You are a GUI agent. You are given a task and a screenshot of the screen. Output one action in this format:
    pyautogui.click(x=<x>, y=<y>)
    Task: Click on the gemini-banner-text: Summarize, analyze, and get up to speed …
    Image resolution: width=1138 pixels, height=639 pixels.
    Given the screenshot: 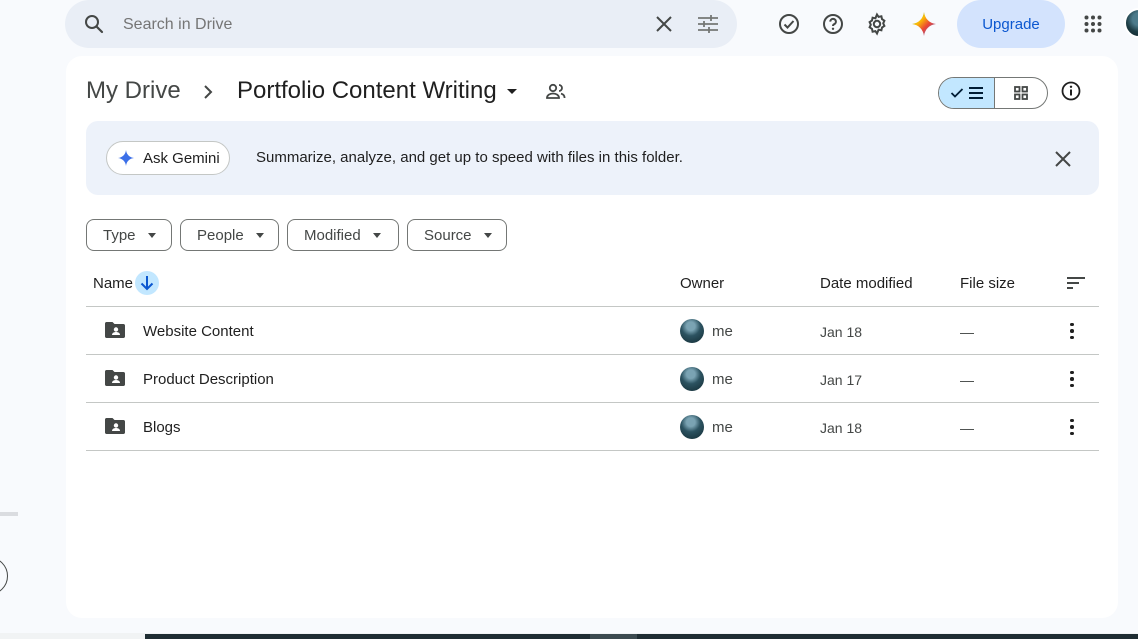 What is the action you would take?
    pyautogui.click(x=469, y=157)
    